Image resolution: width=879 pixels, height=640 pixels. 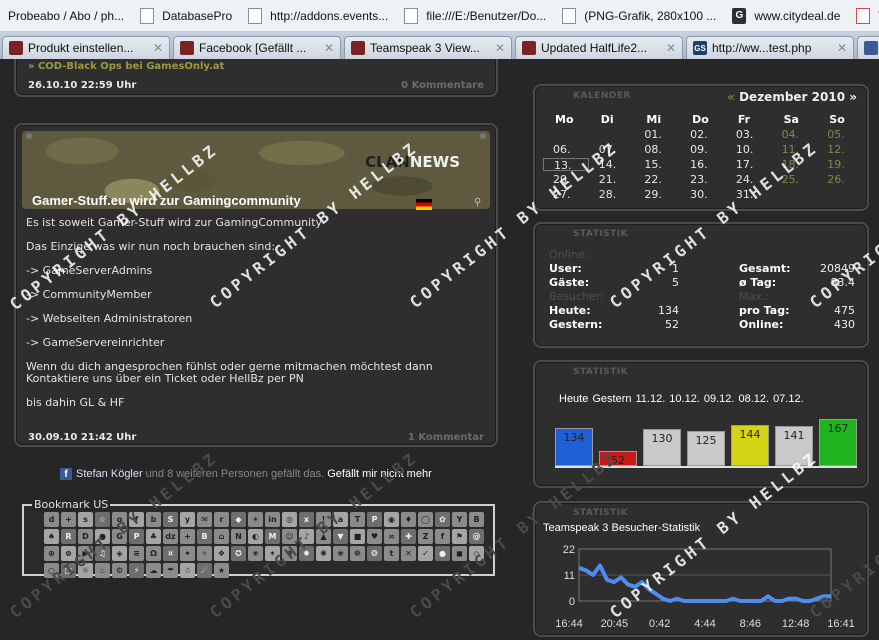 I want to click on calendar-day: 18., so click(x=795, y=164).